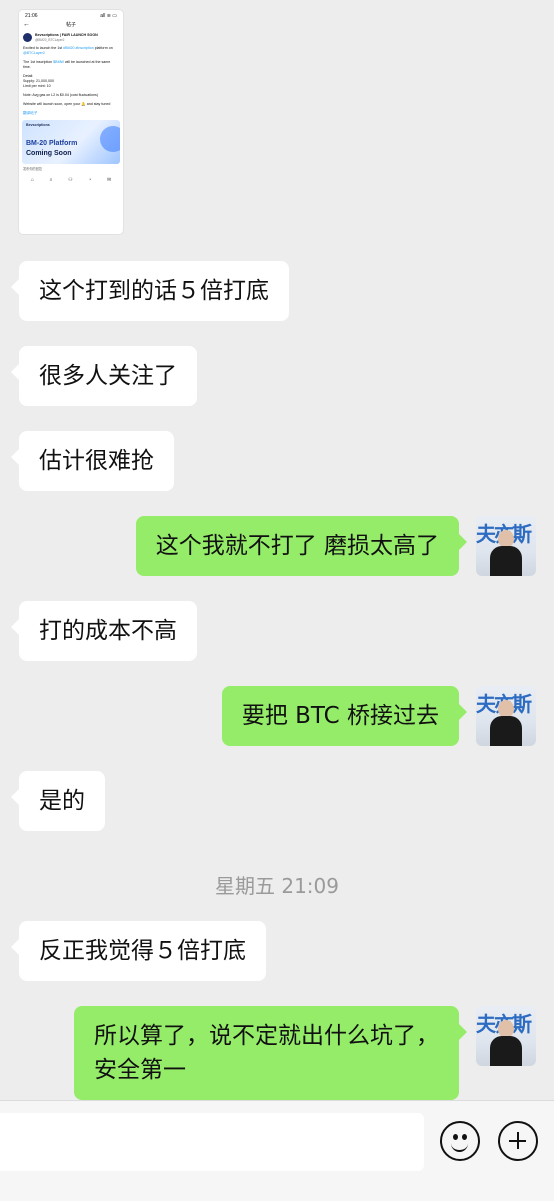 The height and width of the screenshot is (1201, 554). I want to click on thumb-title: 帖子, so click(70, 25).